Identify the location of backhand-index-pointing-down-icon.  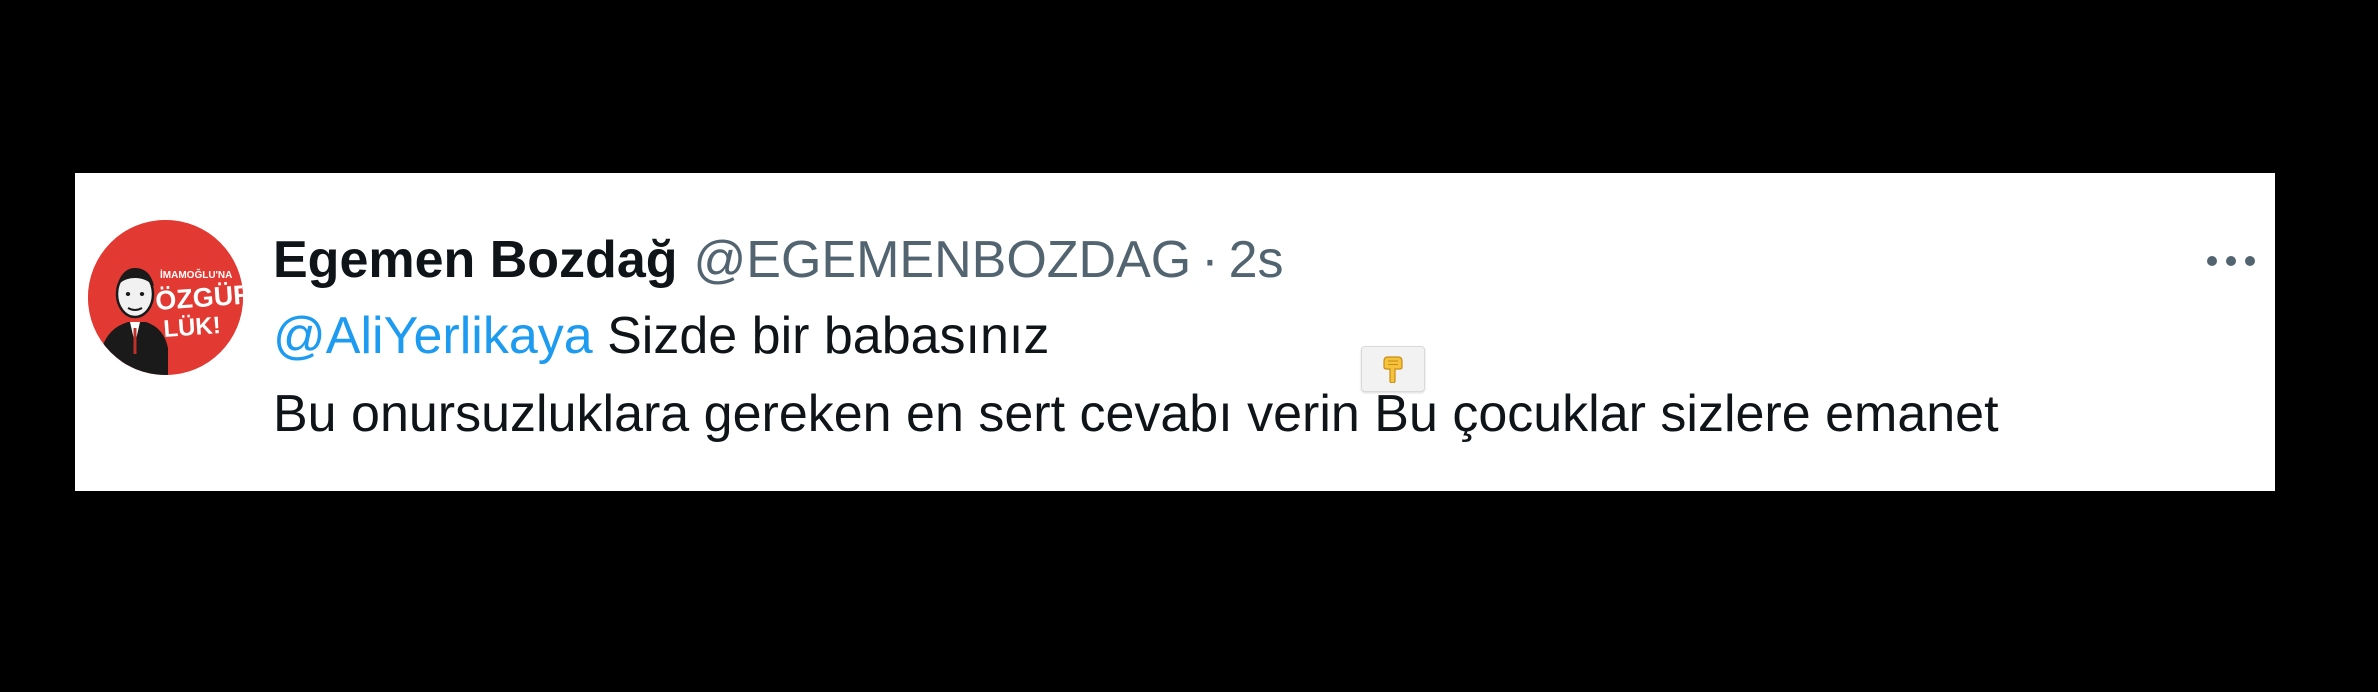
(1393, 369).